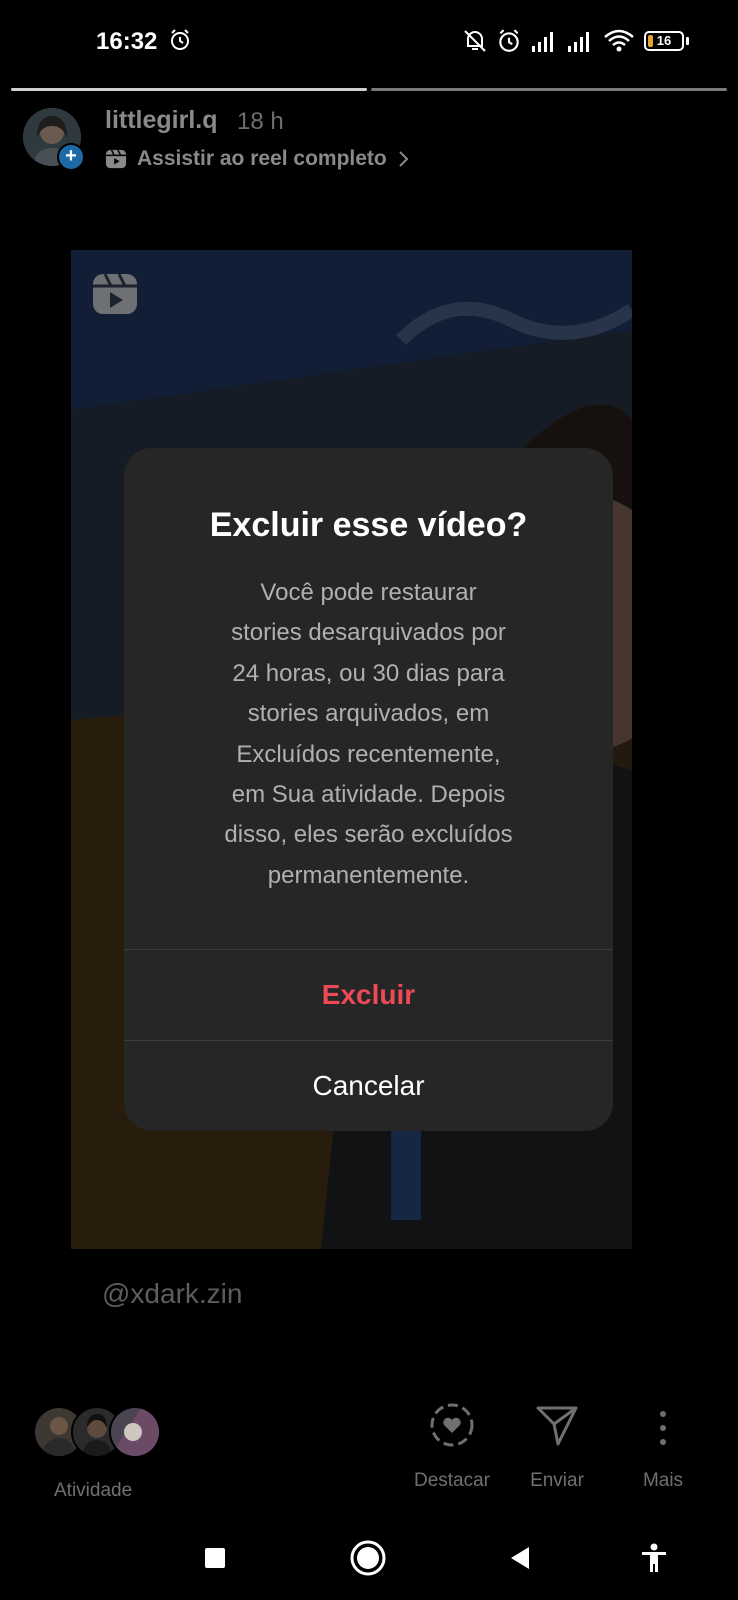 This screenshot has height=1600, width=738. I want to click on system-nav-bar, so click(369, 1559).